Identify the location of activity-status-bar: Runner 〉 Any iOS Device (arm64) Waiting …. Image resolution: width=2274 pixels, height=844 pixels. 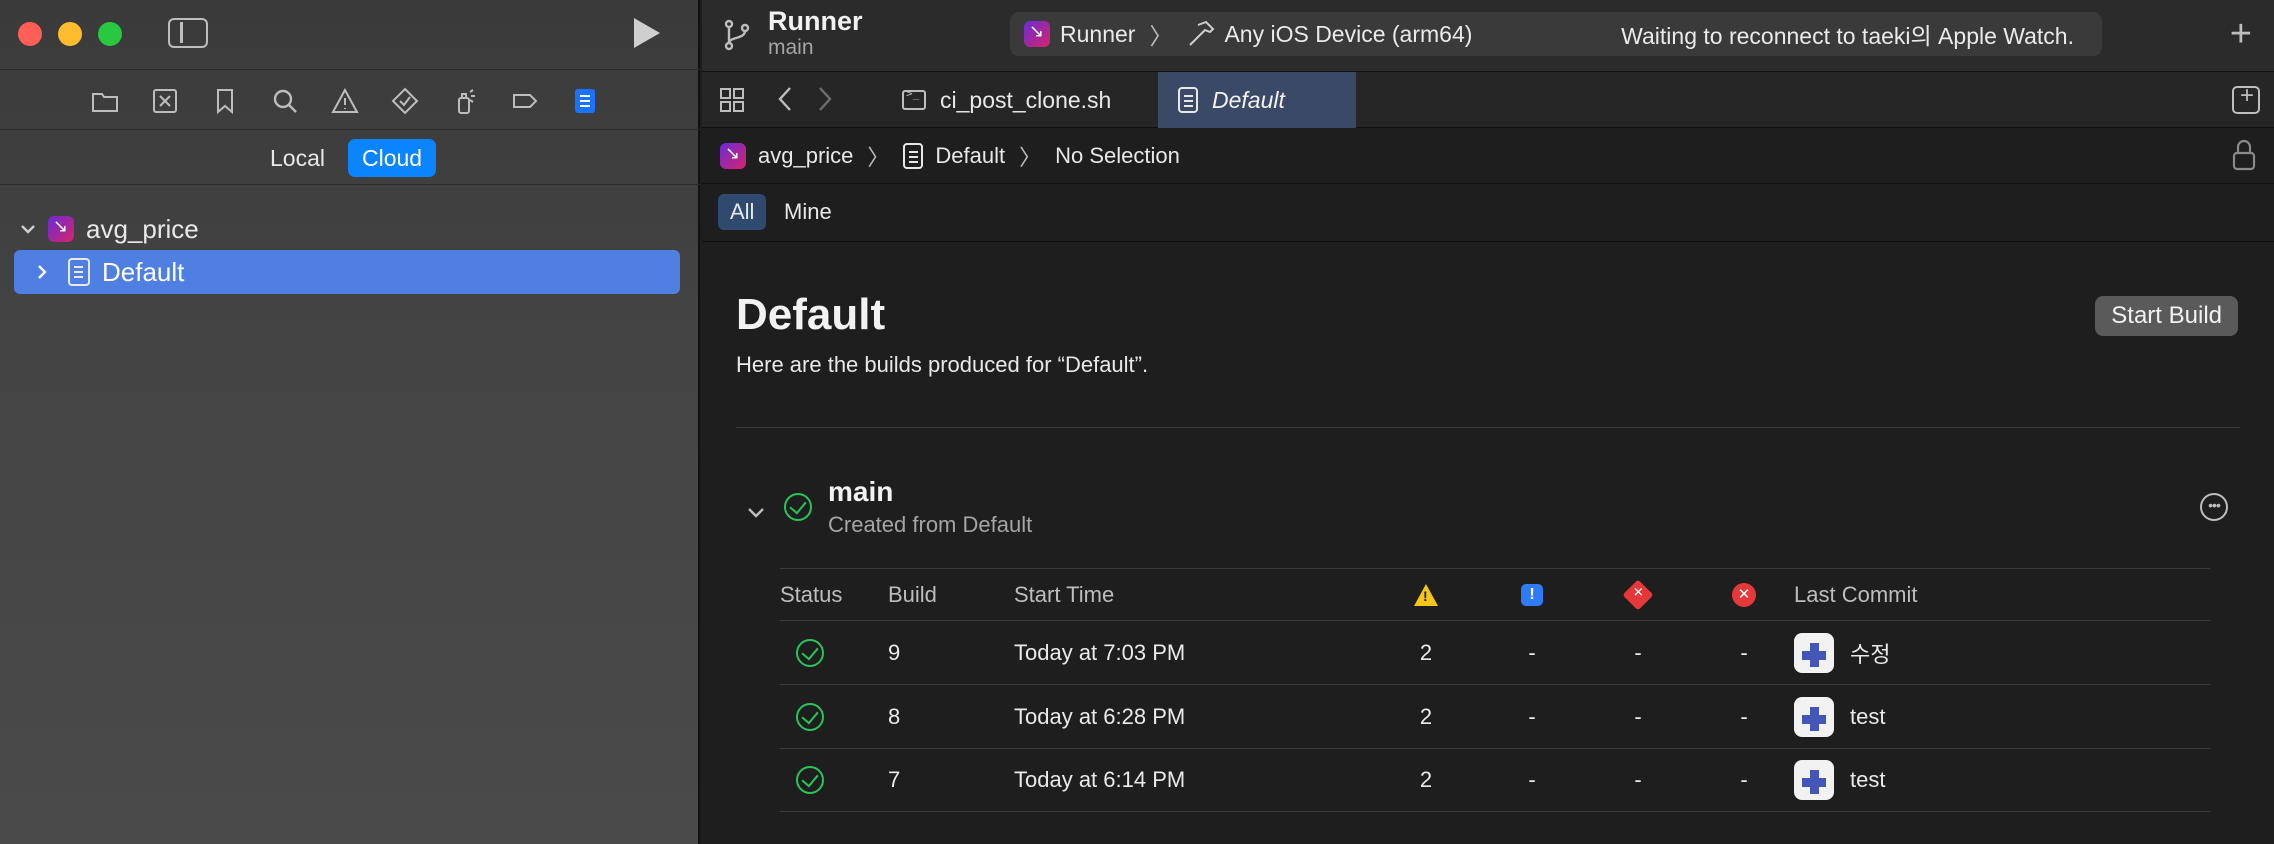
(1556, 34).